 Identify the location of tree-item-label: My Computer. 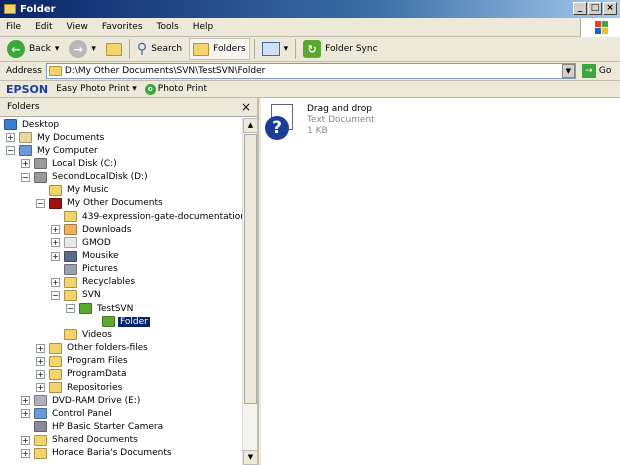
(67, 150).